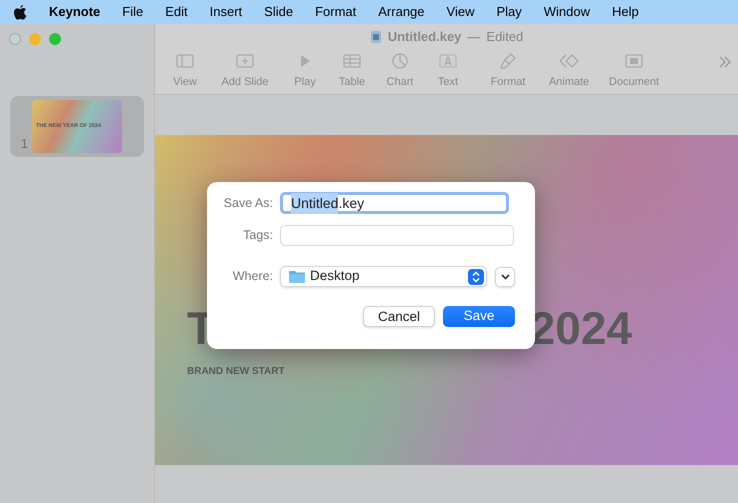 This screenshot has width=738, height=503. What do you see at coordinates (479, 316) in the screenshot?
I see `save-button: Save` at bounding box center [479, 316].